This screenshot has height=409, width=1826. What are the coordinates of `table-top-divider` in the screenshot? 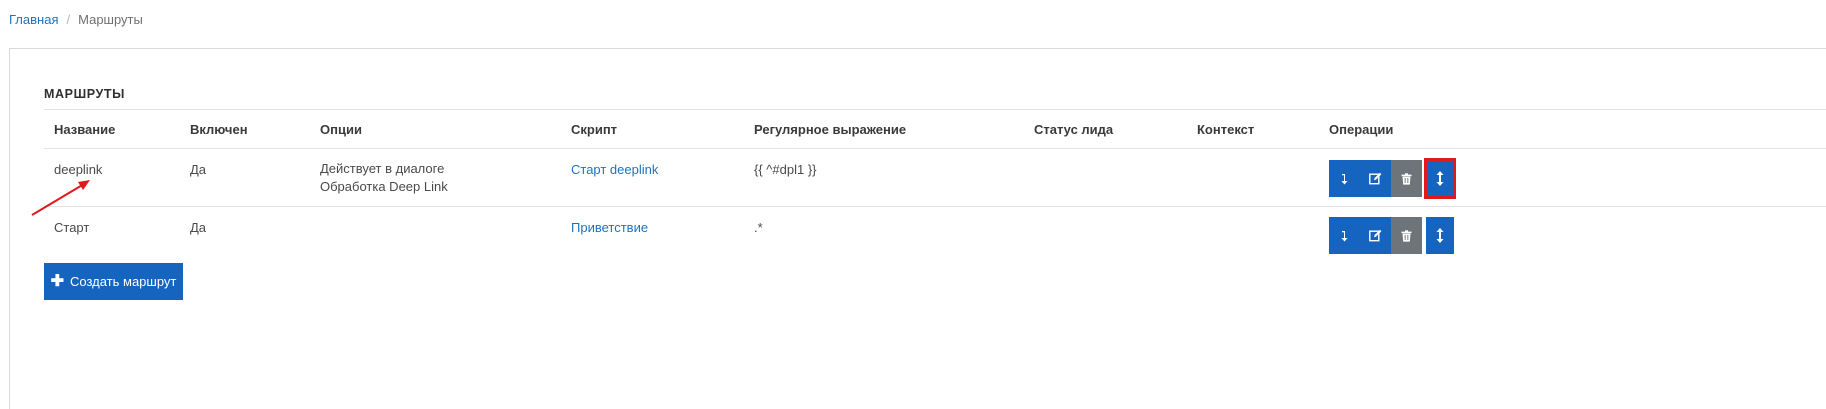 It's located at (935, 109).